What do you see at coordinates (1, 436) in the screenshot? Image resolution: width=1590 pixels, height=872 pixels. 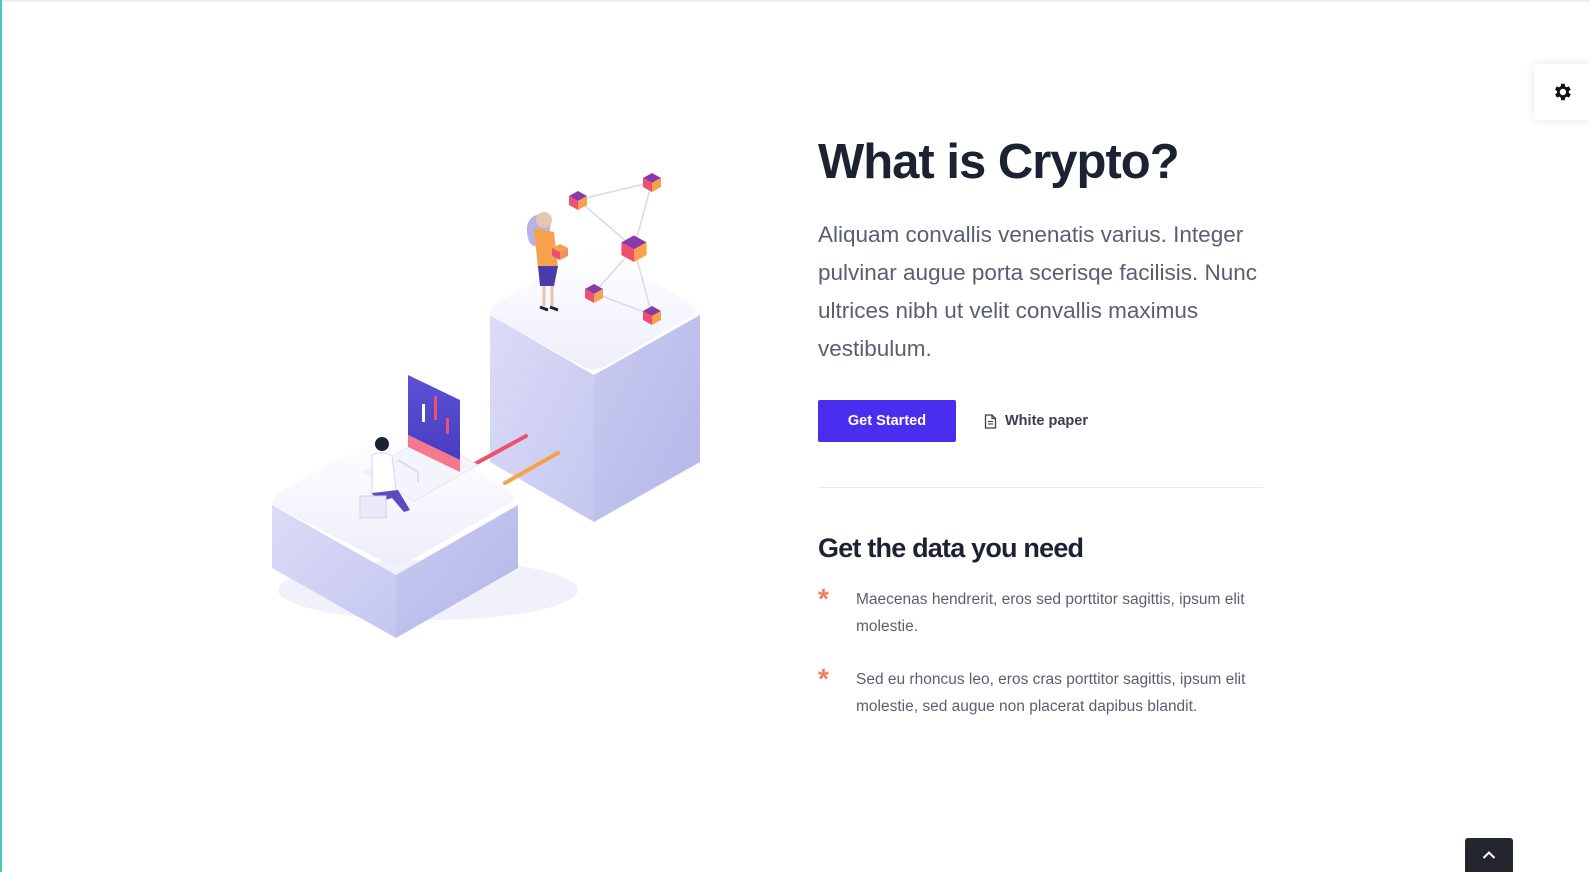 I see `left-border-accent` at bounding box center [1, 436].